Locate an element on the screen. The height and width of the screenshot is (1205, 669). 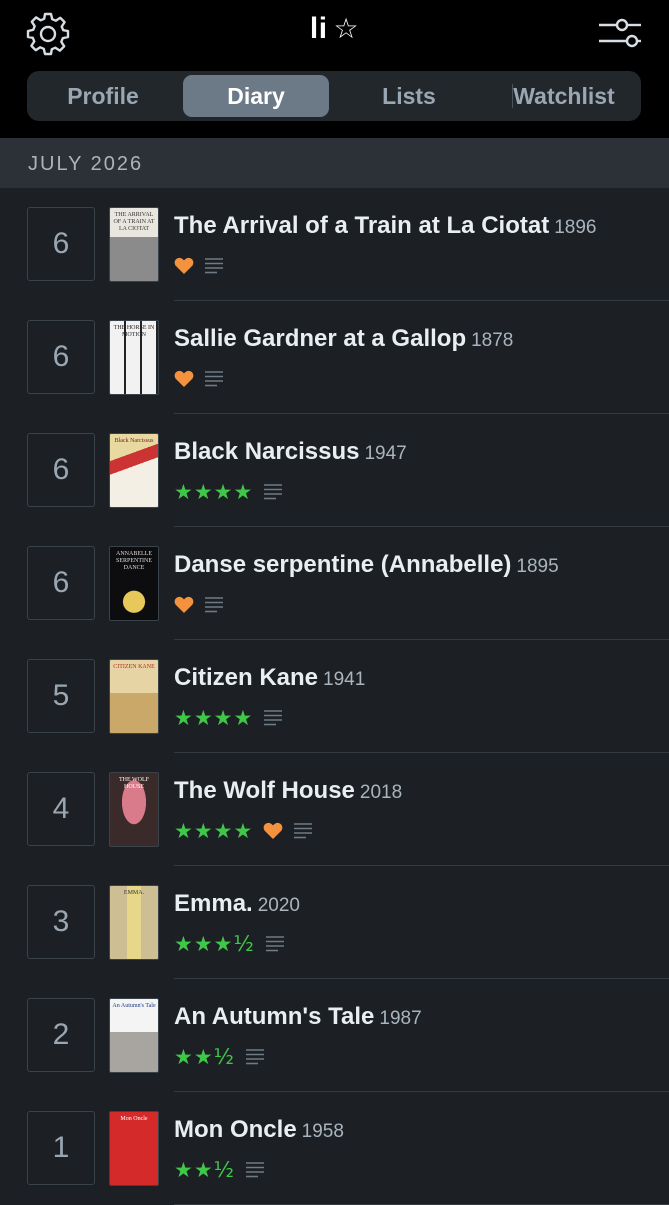
film-poster: CITIZEN KANE is located at coordinates (134, 696).